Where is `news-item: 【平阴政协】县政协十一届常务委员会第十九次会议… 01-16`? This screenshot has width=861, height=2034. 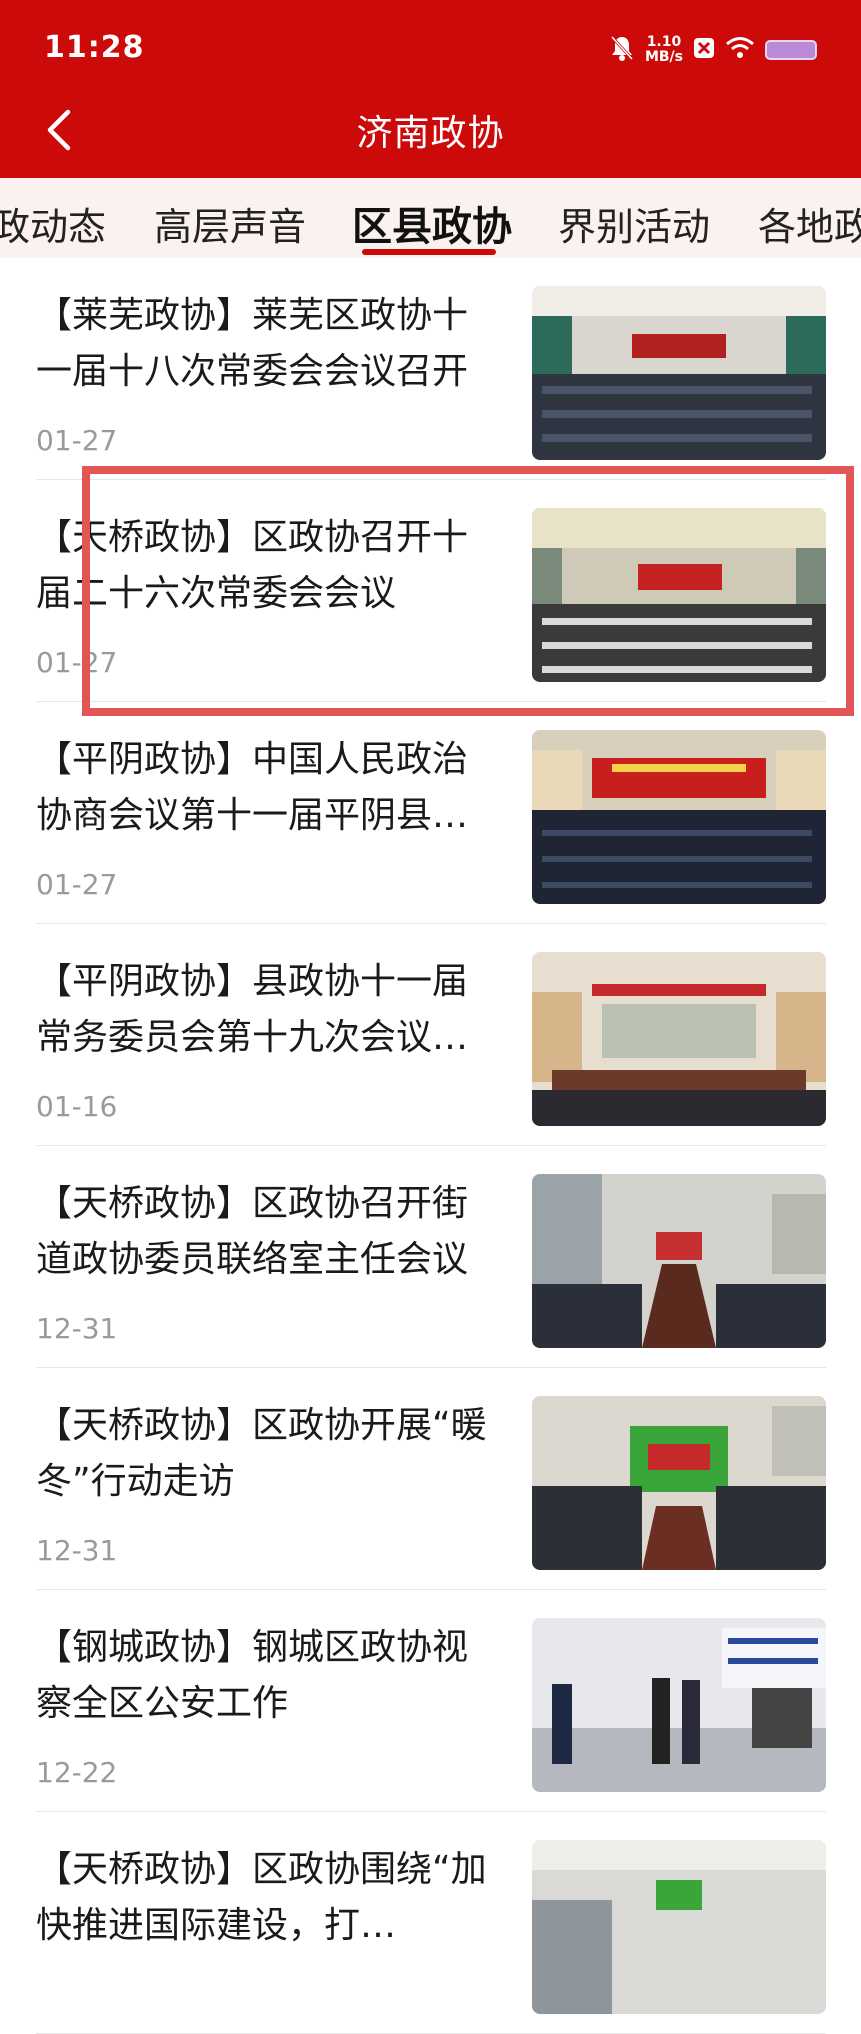 news-item: 【平阴政协】县政协十一届常务委员会第十九次会议… 01-16 is located at coordinates (431, 1035).